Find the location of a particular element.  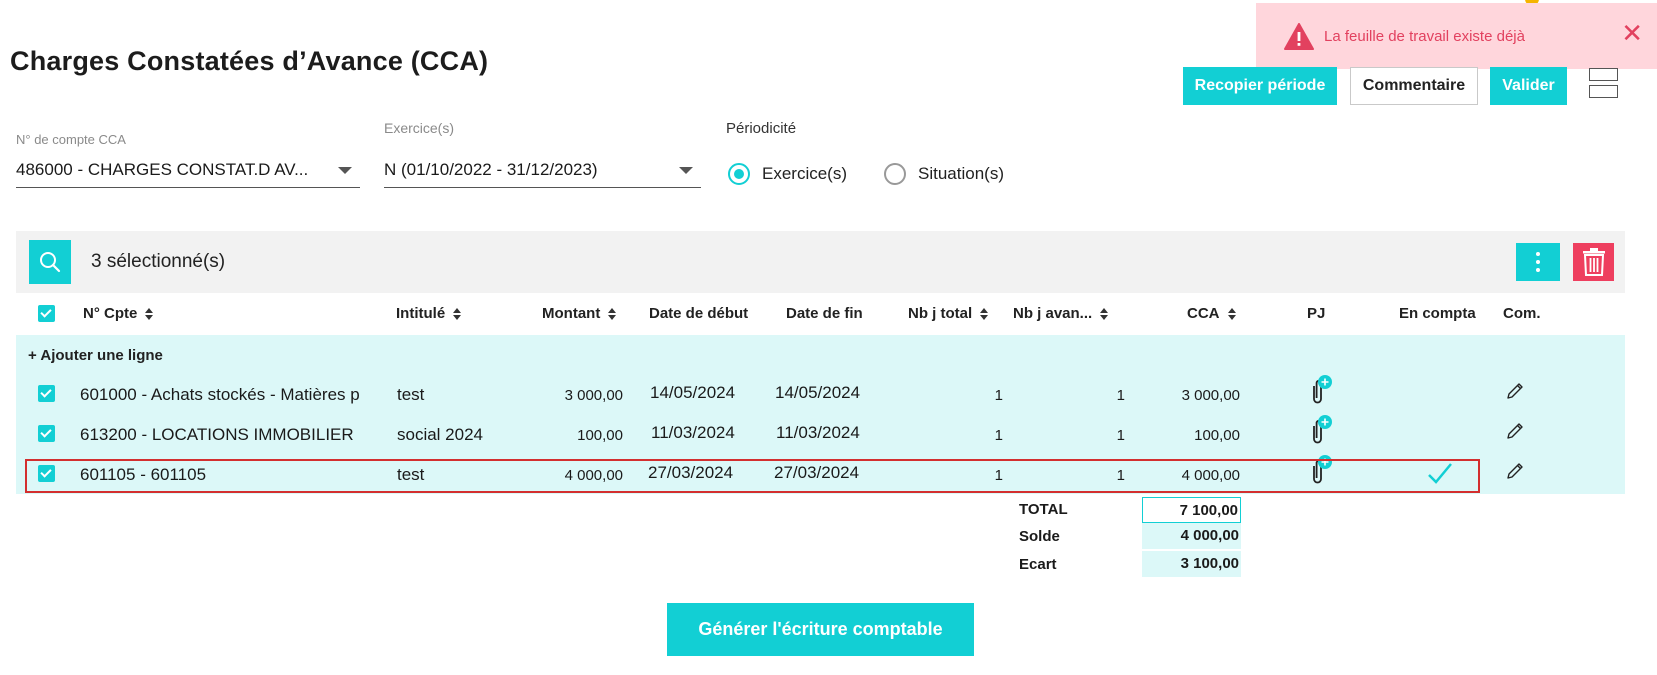

exercise-select: N (01/10/2022 - 31/12/2023) is located at coordinates (542, 170).